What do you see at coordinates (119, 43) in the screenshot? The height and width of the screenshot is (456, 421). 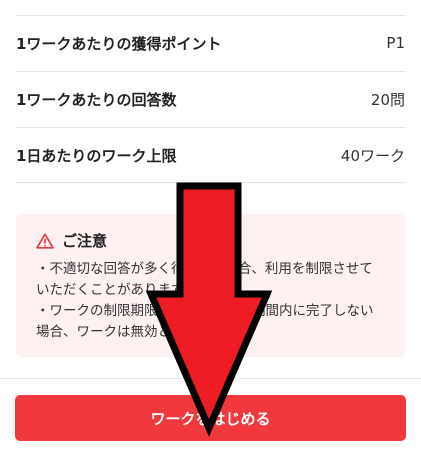 I see `row-label: 1ワークあたりの獲得ポイント` at bounding box center [119, 43].